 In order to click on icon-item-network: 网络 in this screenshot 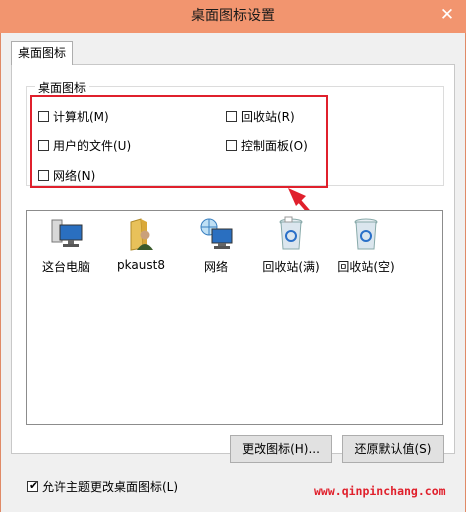, I will do `click(216, 245)`.